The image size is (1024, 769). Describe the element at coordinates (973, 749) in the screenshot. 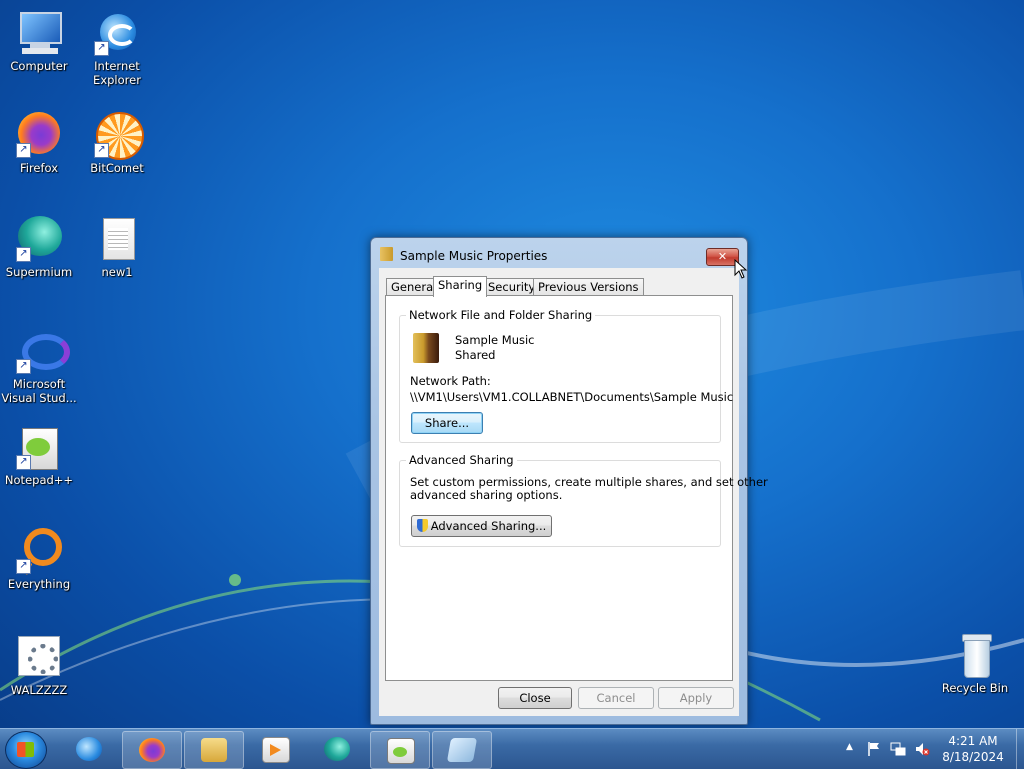

I see `clock: 4:21 AM 8/18/2024` at that location.